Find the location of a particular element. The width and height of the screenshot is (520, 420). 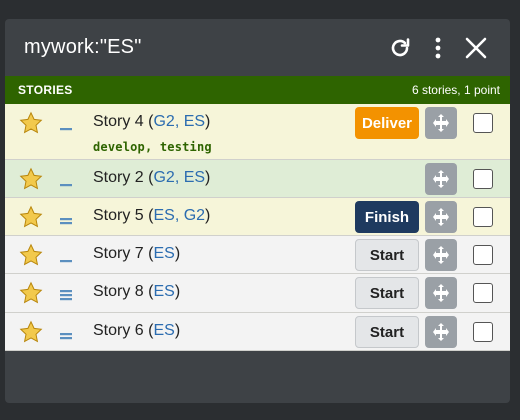

close-icon is located at coordinates (476, 48).